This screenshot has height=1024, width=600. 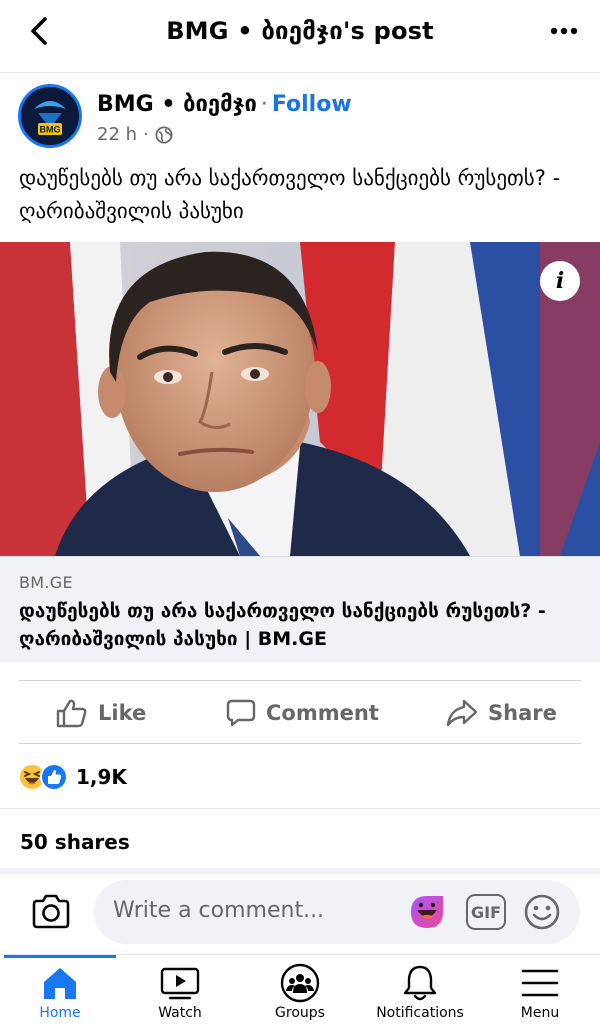 I want to click on more-horizontal-icon, so click(x=564, y=31).